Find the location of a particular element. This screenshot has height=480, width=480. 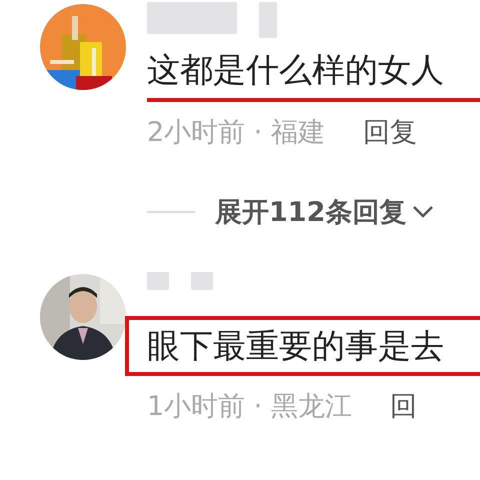

reply-button: 回 is located at coordinates (403, 406).